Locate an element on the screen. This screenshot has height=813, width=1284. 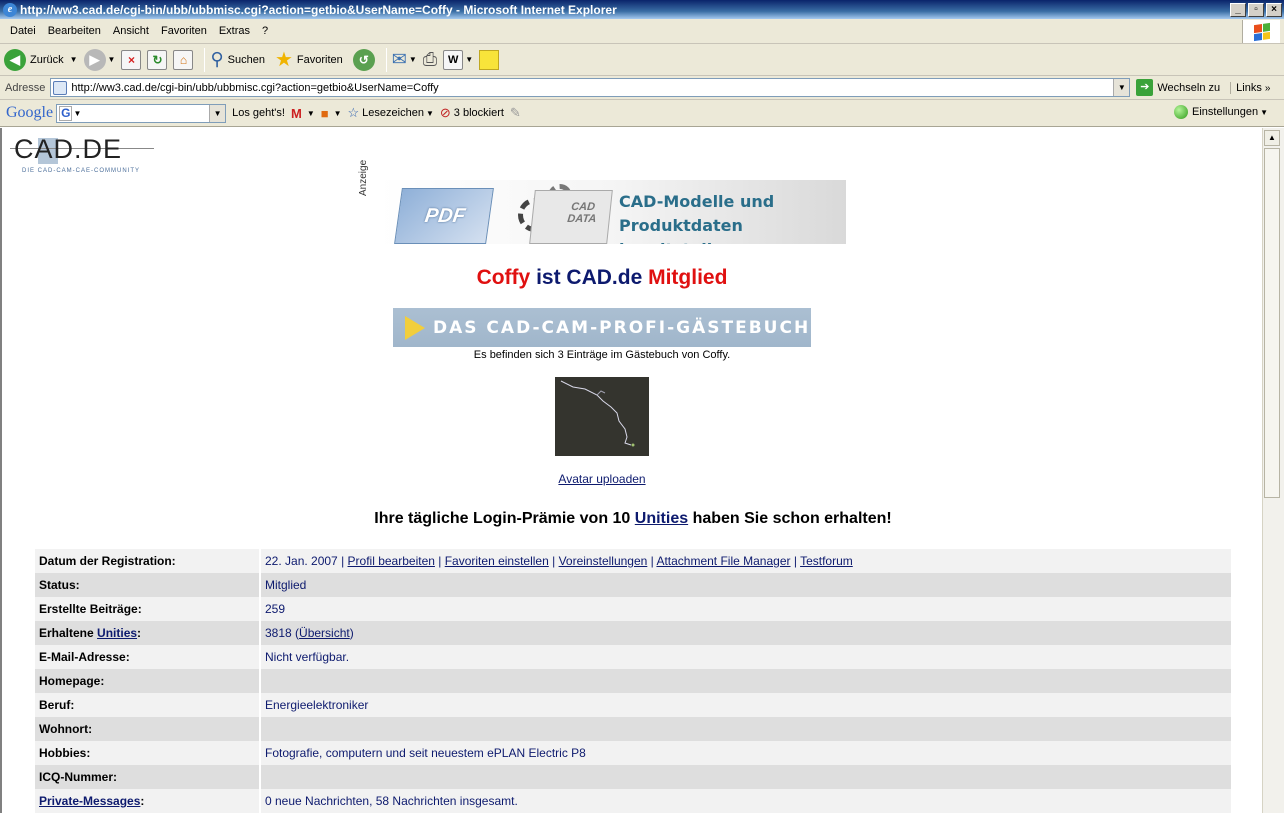
google-search-input: G ▼ ▼ is located at coordinates (141, 113).